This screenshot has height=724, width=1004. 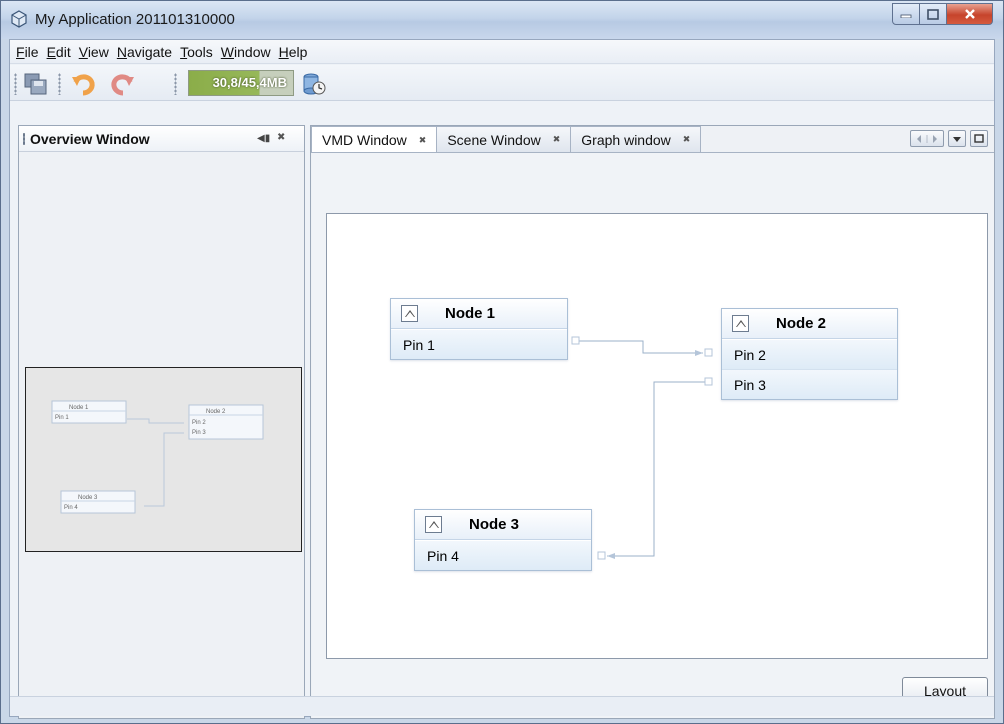 What do you see at coordinates (640, 347) in the screenshot?
I see `edge-pin1-pin2` at bounding box center [640, 347].